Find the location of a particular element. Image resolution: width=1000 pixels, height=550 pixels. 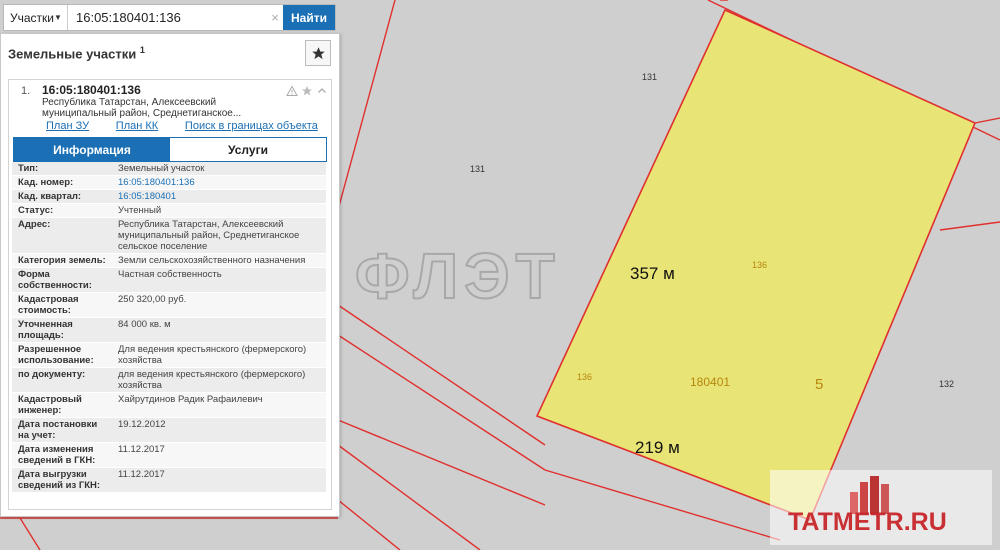

property-key-line: Кадастровый is located at coordinates (50, 399).